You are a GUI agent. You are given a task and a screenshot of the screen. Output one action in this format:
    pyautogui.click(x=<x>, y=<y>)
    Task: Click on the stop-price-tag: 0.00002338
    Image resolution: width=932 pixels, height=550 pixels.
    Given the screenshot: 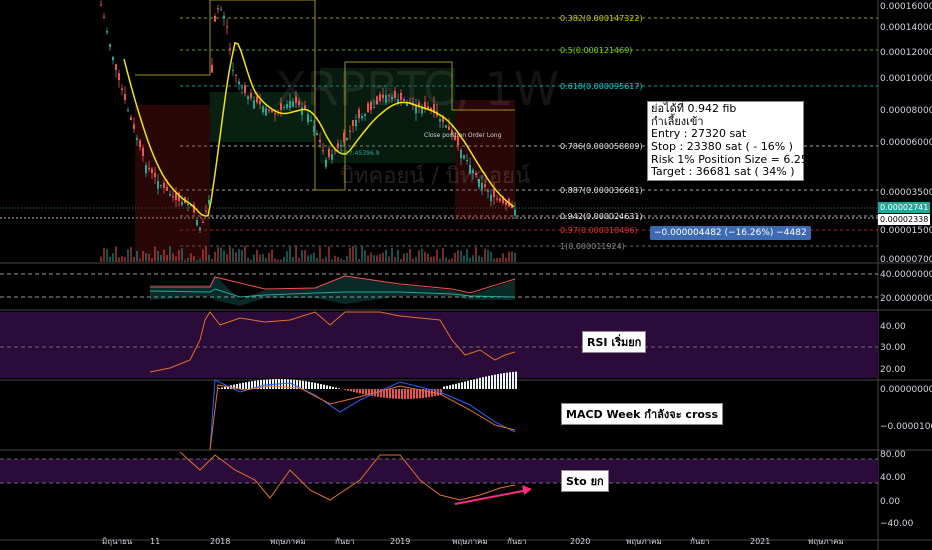 What is the action you would take?
    pyautogui.click(x=904, y=219)
    